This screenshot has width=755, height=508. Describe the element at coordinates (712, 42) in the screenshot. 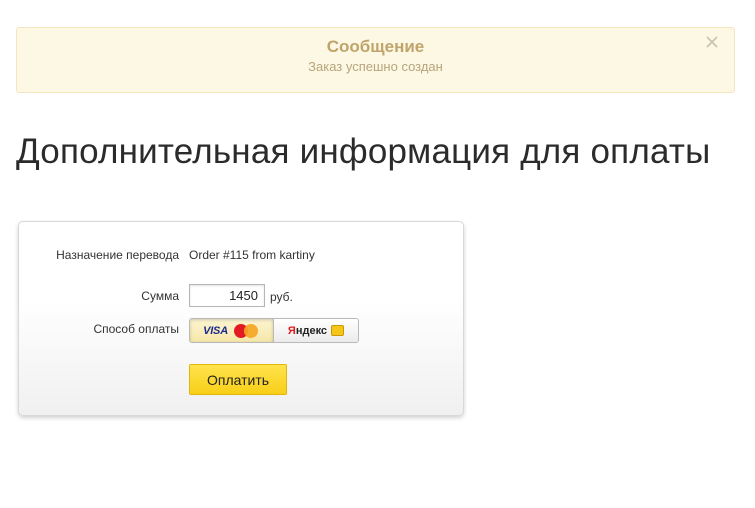

I see `close-icon` at that location.